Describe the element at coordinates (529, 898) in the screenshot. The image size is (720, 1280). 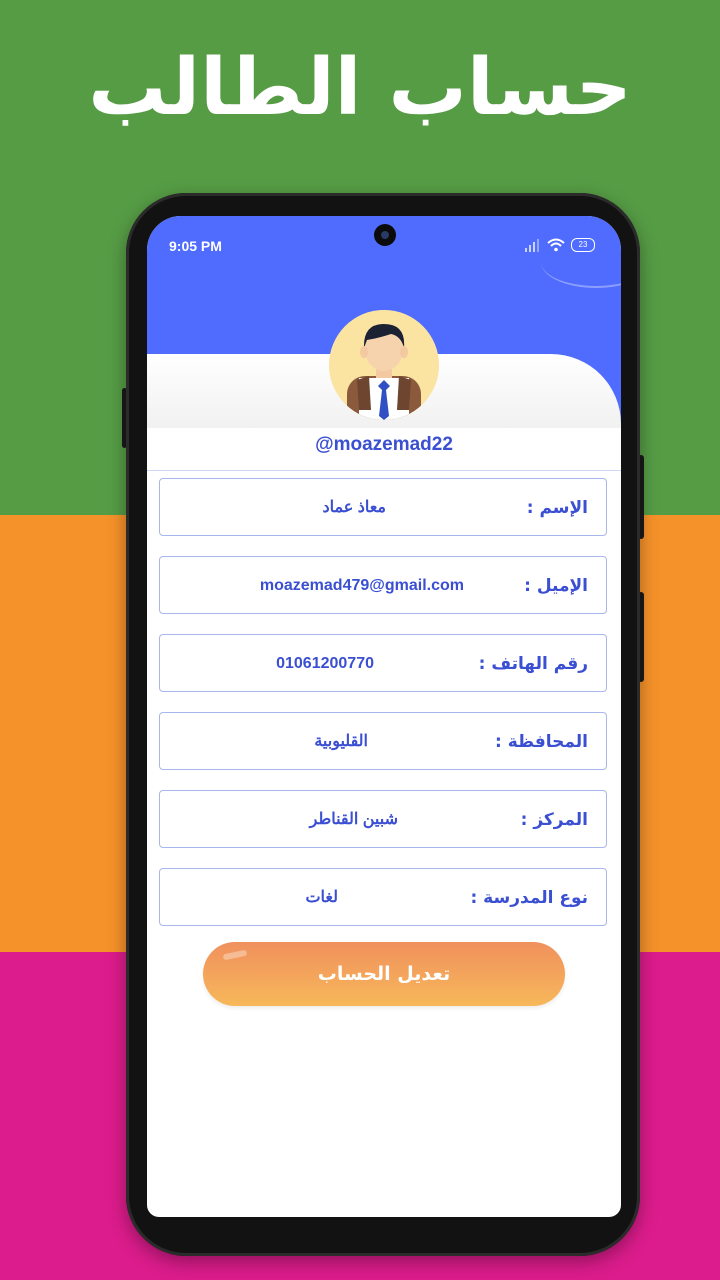
I see `field-school-type-label: نوع المدرسة :` at that location.